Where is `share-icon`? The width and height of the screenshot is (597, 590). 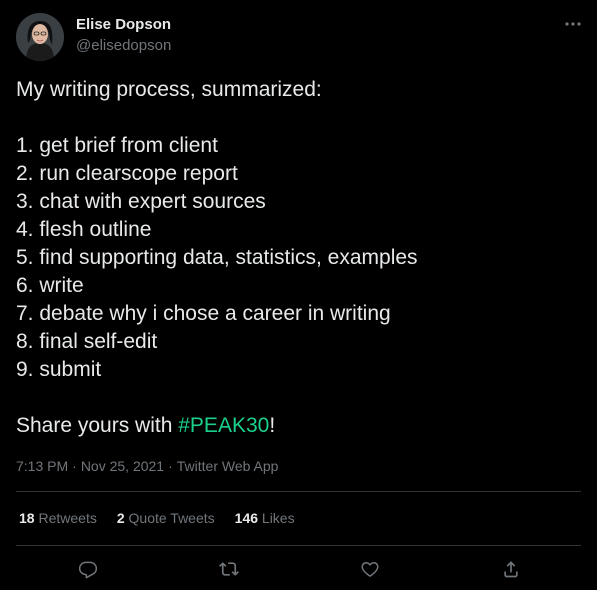 share-icon is located at coordinates (511, 569).